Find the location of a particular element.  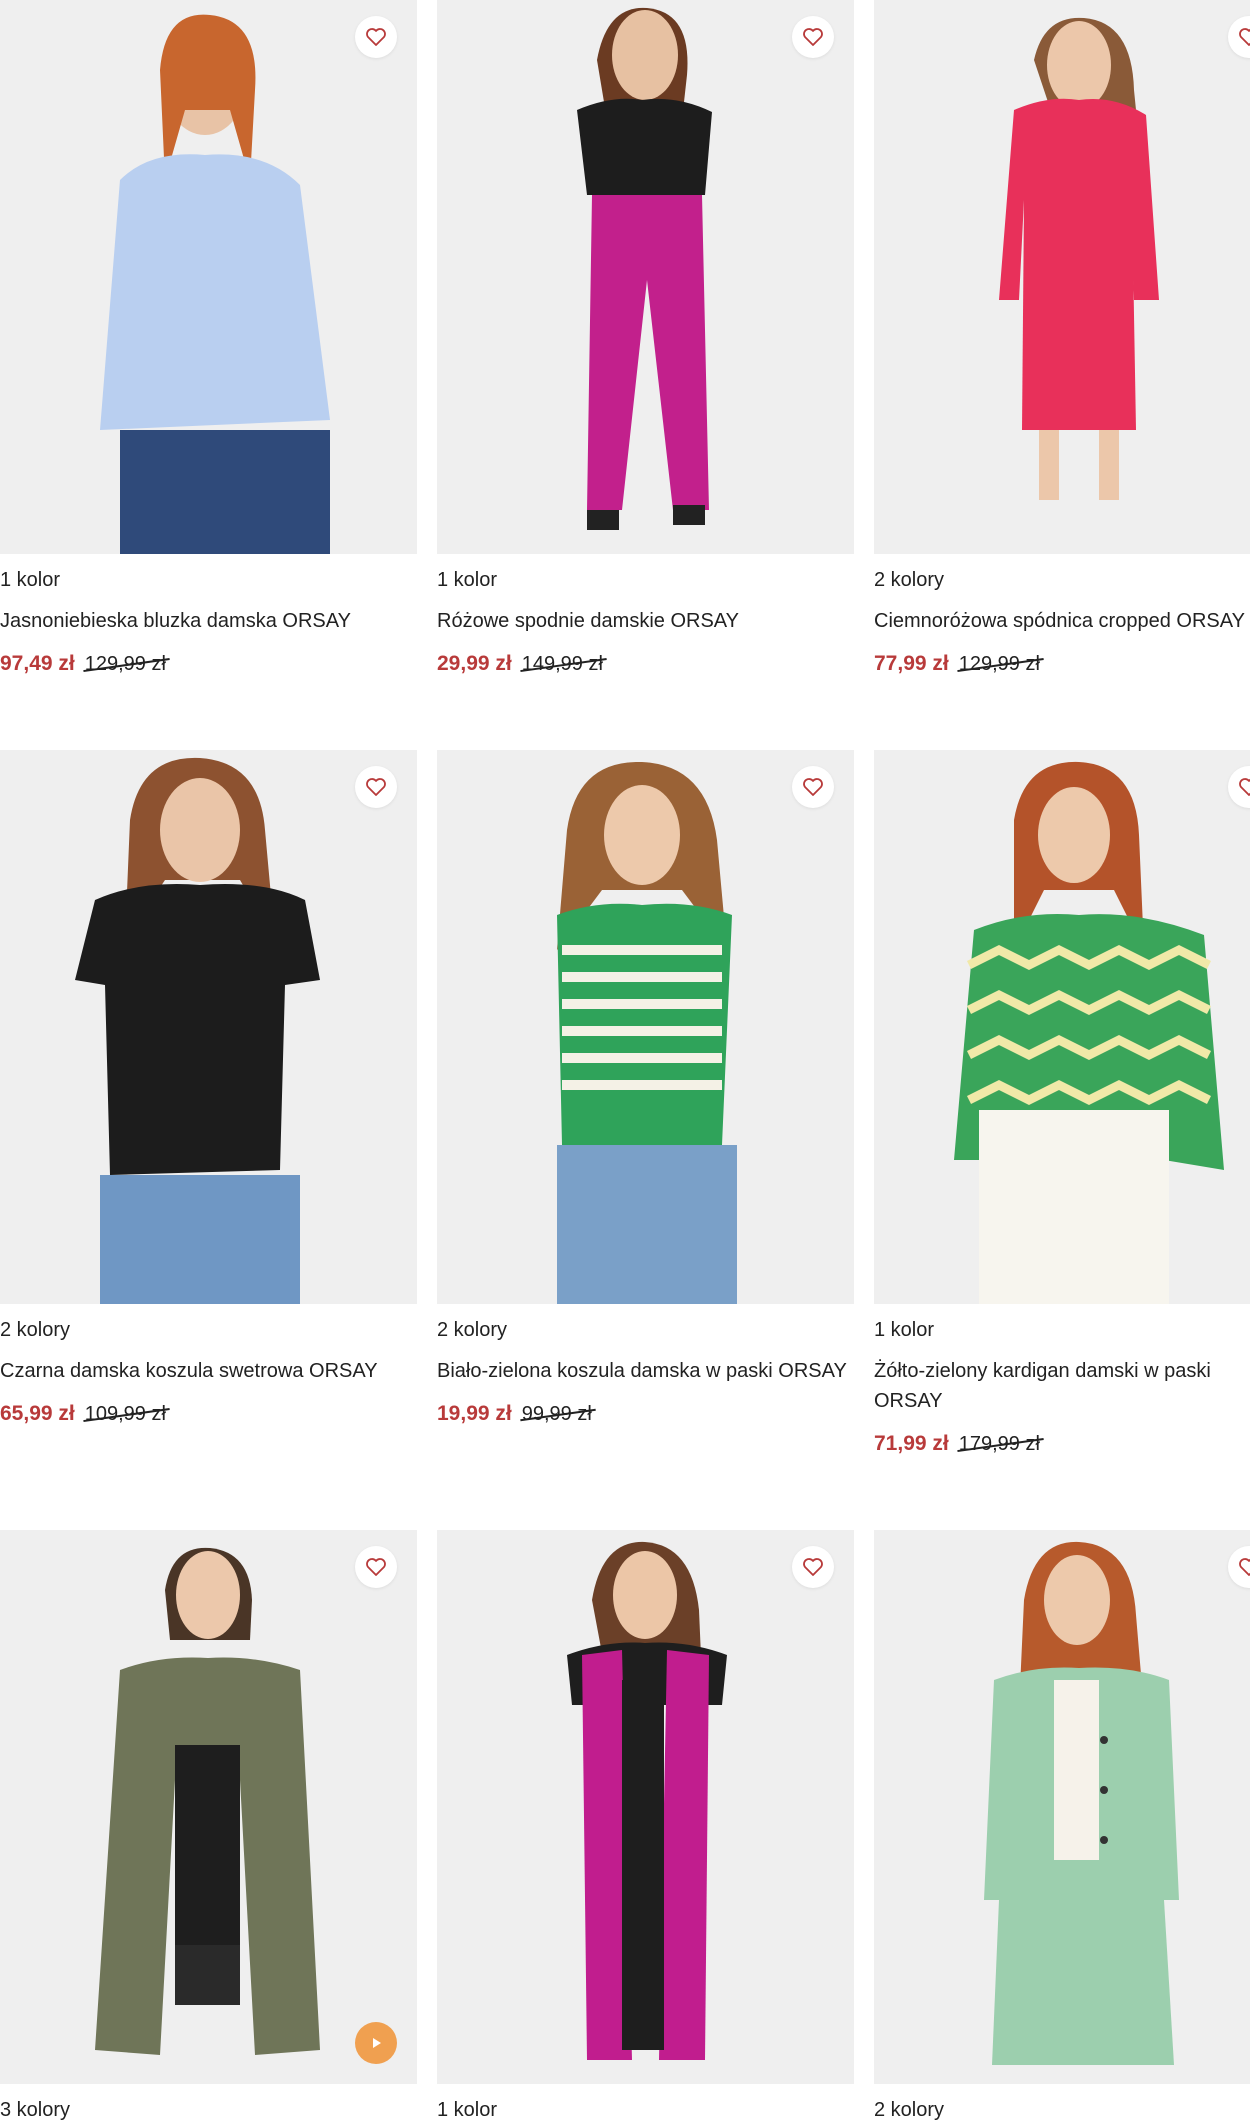

original-price: 179,99 zł is located at coordinates (999, 1444).